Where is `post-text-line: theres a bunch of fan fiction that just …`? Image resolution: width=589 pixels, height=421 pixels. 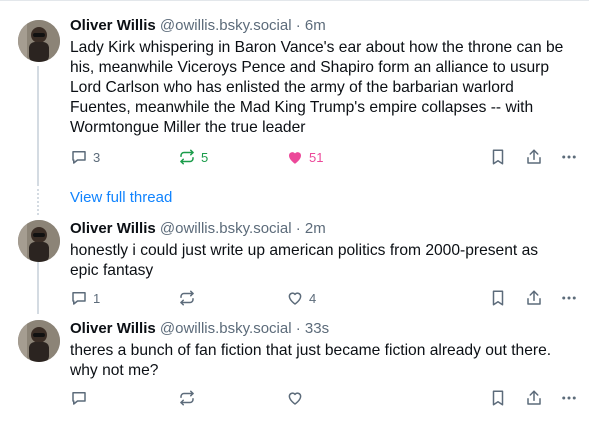
post-text-line: theres a bunch of fan fiction that just … is located at coordinates (311, 350).